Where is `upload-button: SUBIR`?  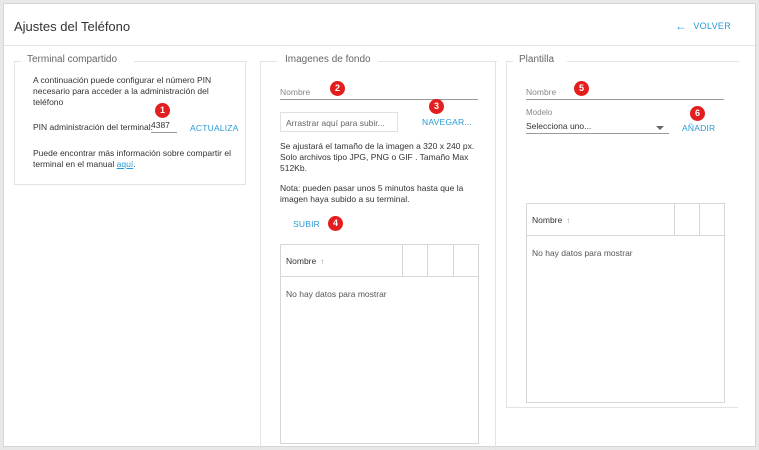 upload-button: SUBIR is located at coordinates (306, 224).